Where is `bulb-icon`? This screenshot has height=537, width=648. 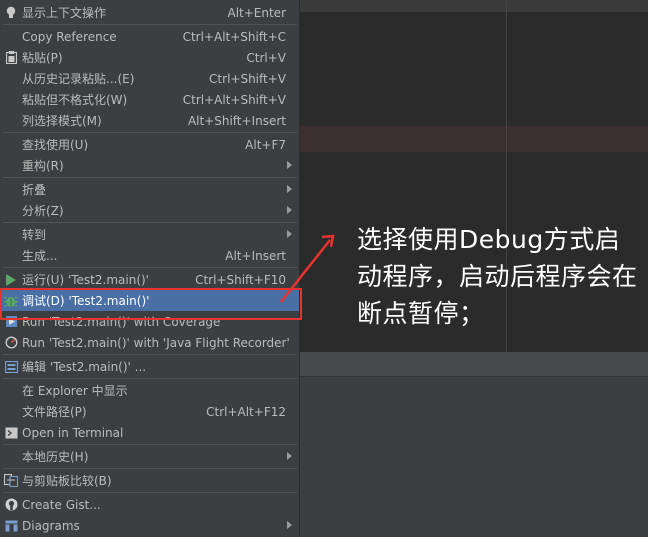 bulb-icon is located at coordinates (10, 12).